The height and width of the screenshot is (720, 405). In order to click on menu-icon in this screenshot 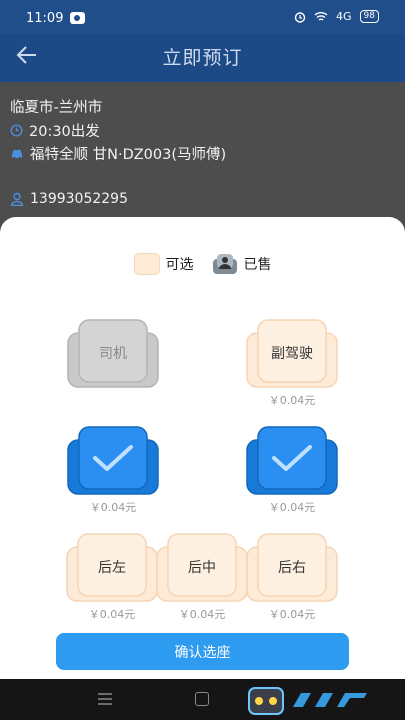, I will do `click(105, 699)`.